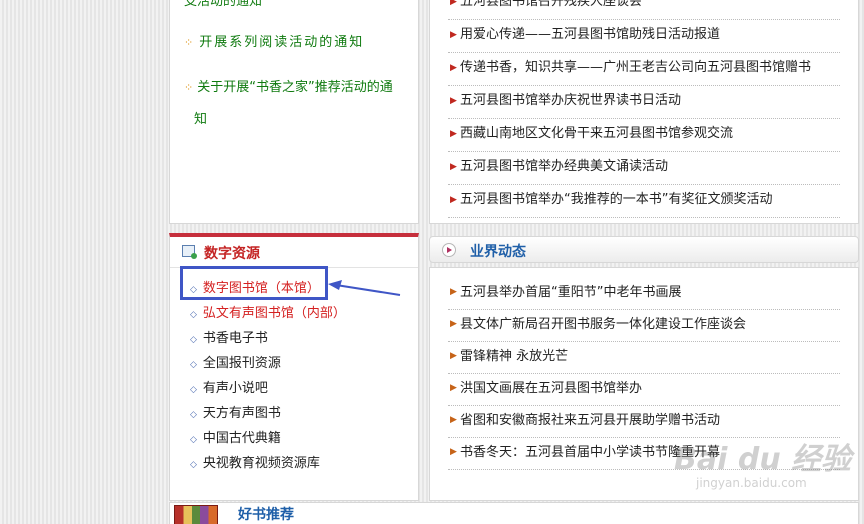 This screenshot has height=524, width=864. I want to click on notice-text: 支活动的通知, so click(223, 4).